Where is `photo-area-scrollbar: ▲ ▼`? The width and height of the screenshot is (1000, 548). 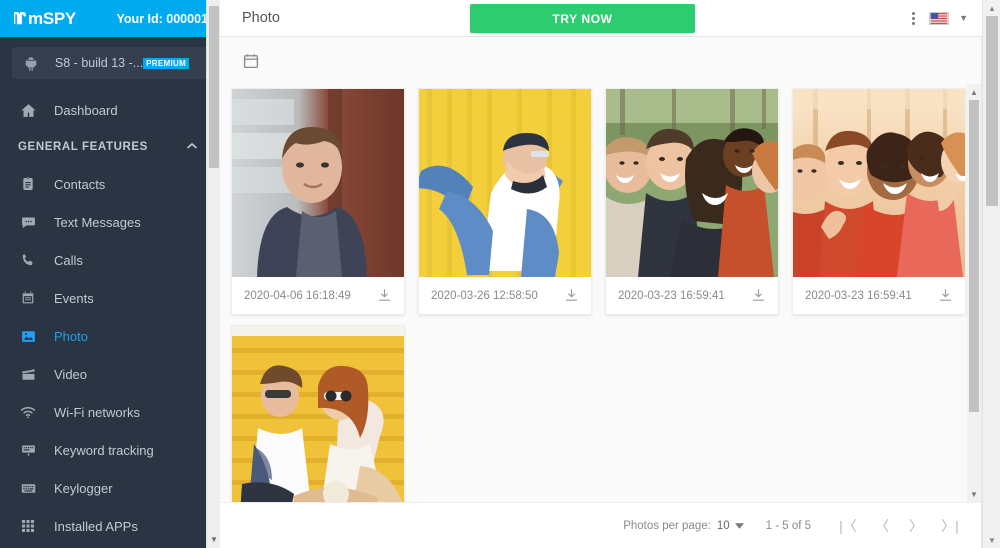 photo-area-scrollbar: ▲ ▼ is located at coordinates (974, 293).